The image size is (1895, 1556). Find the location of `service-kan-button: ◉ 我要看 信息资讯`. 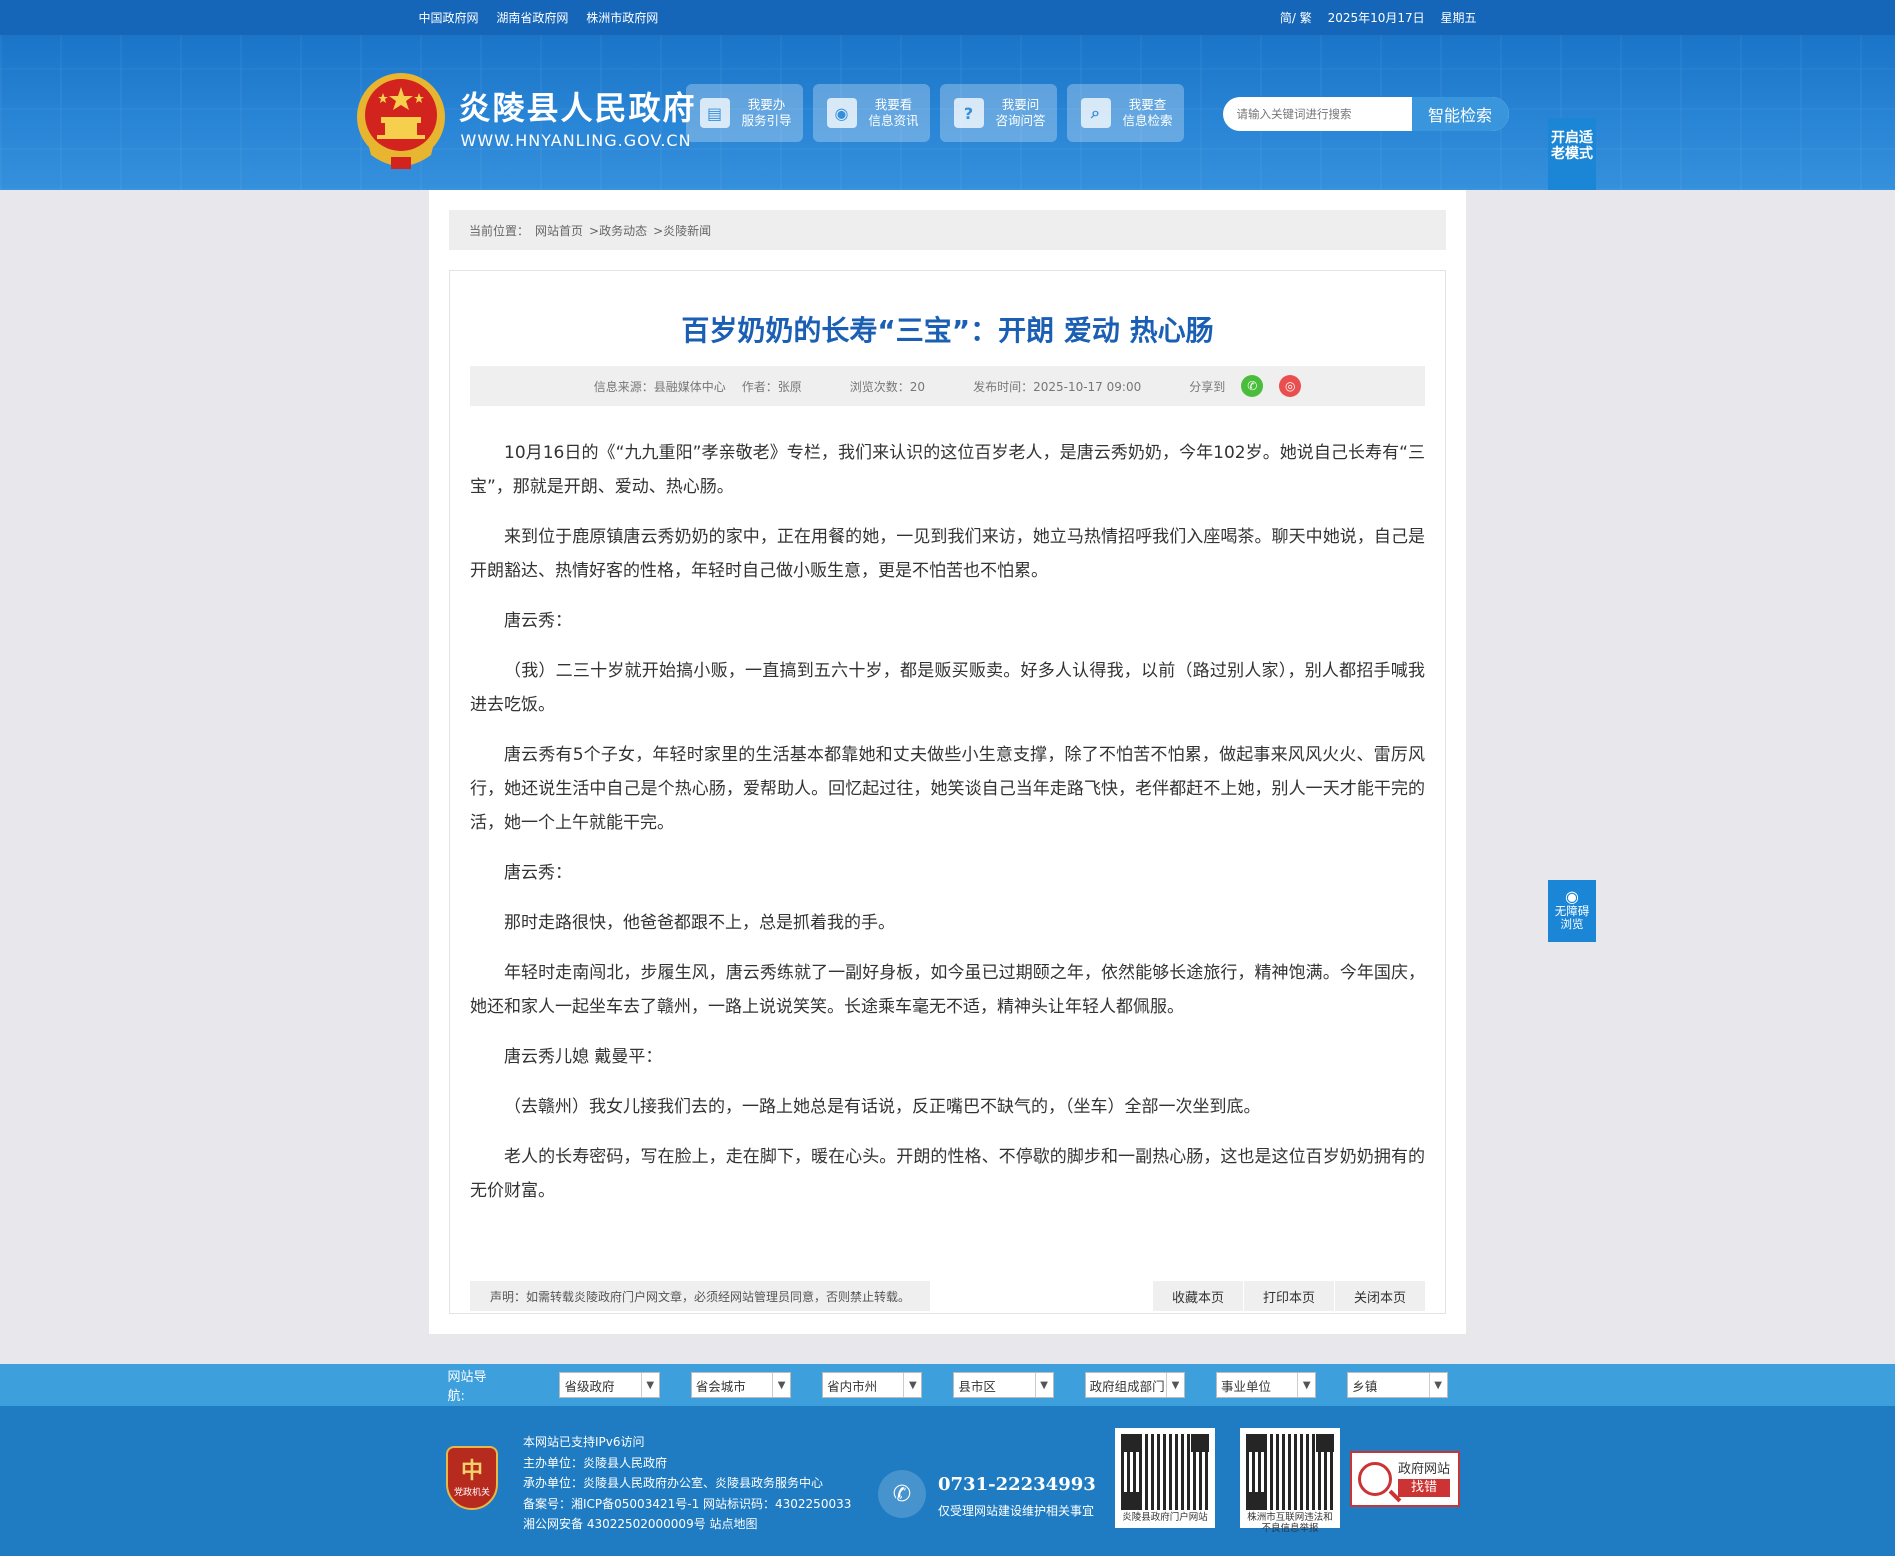

service-kan-button: ◉ 我要看 信息资讯 is located at coordinates (871, 113).